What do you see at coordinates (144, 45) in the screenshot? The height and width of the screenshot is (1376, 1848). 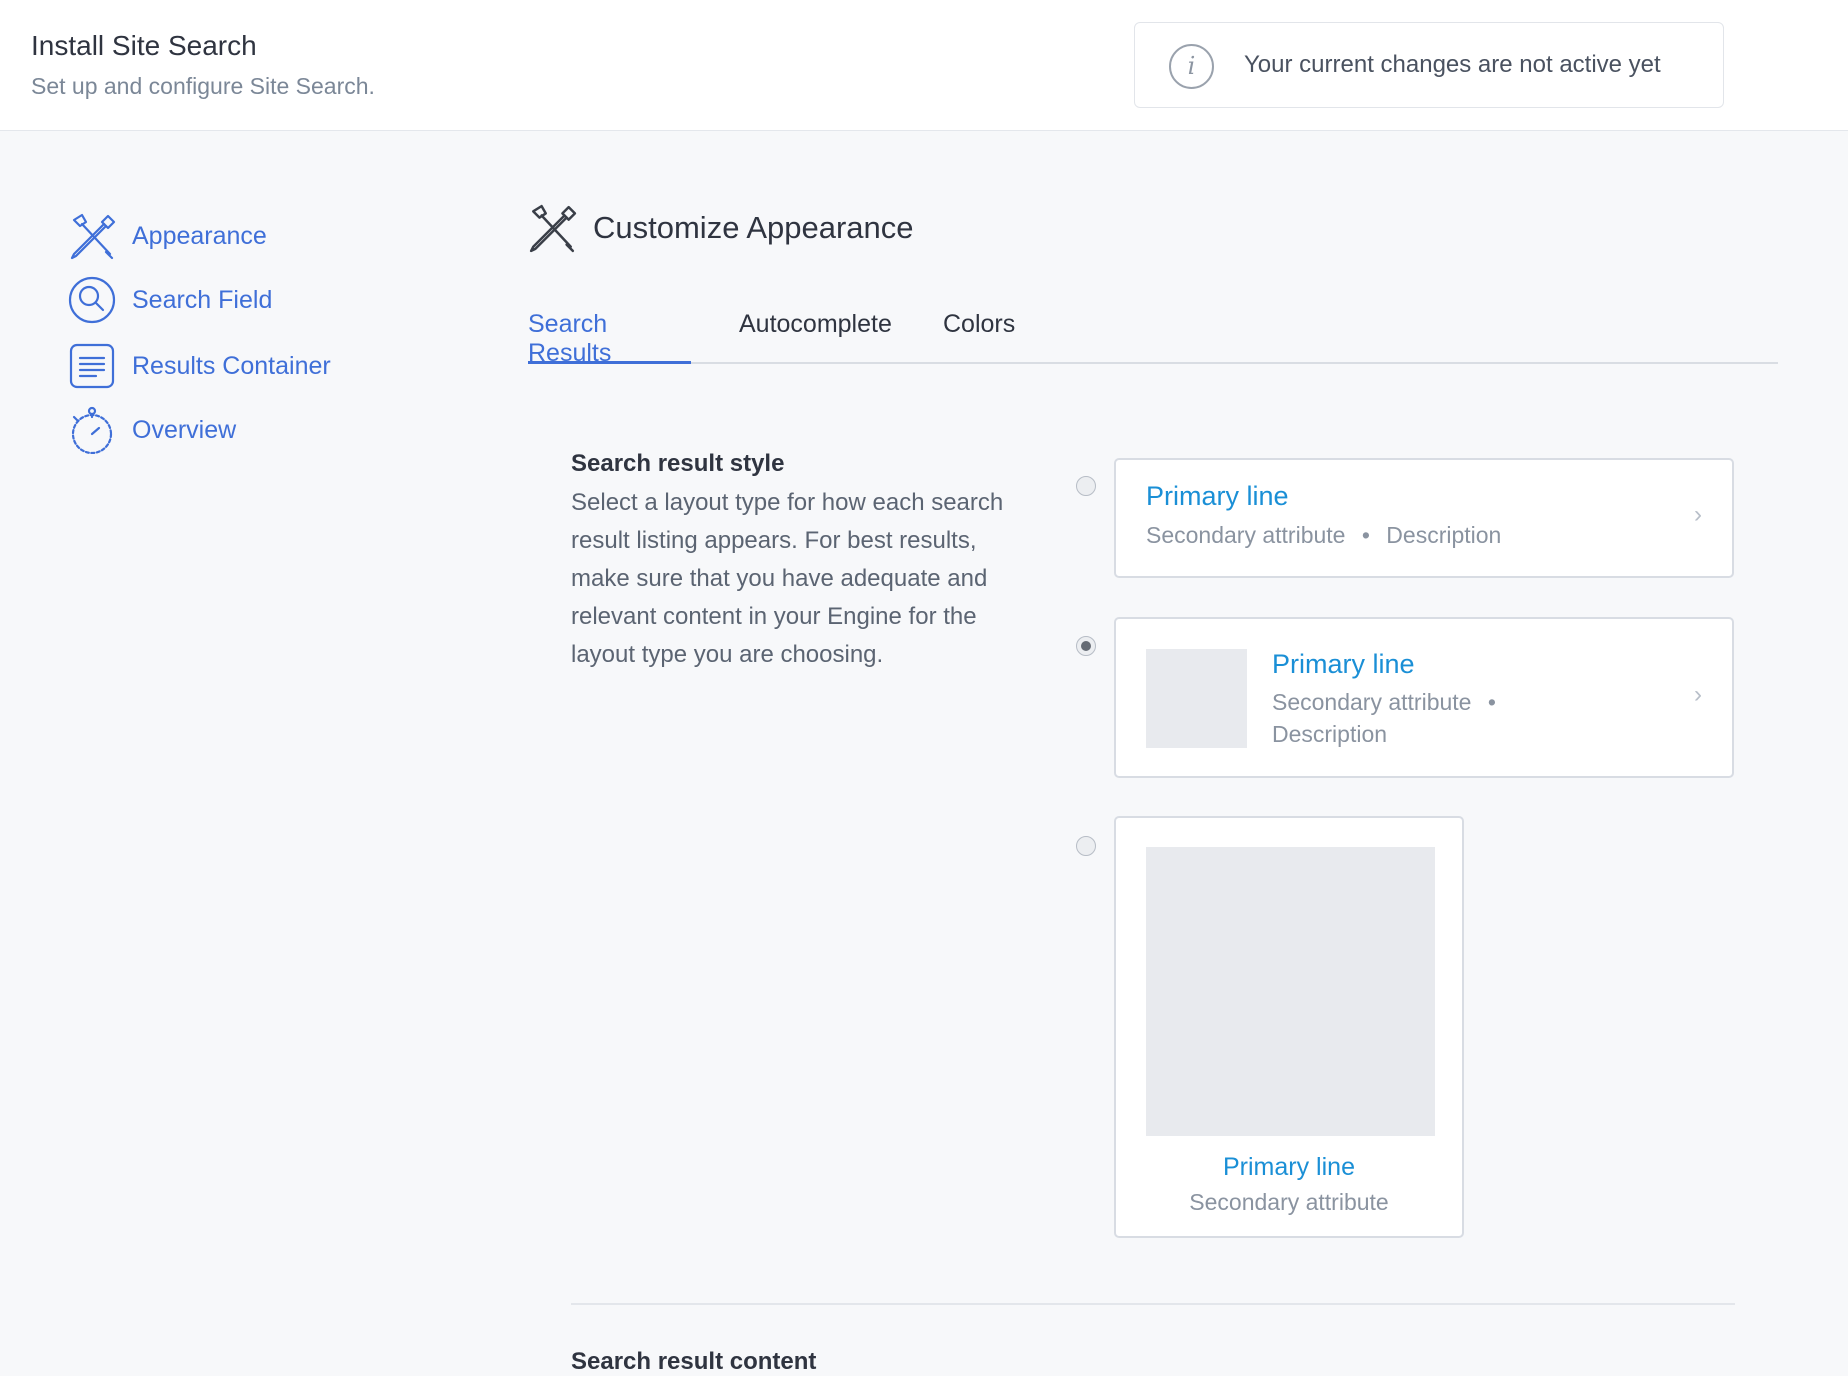 I see `page-title: Install Site Search` at bounding box center [144, 45].